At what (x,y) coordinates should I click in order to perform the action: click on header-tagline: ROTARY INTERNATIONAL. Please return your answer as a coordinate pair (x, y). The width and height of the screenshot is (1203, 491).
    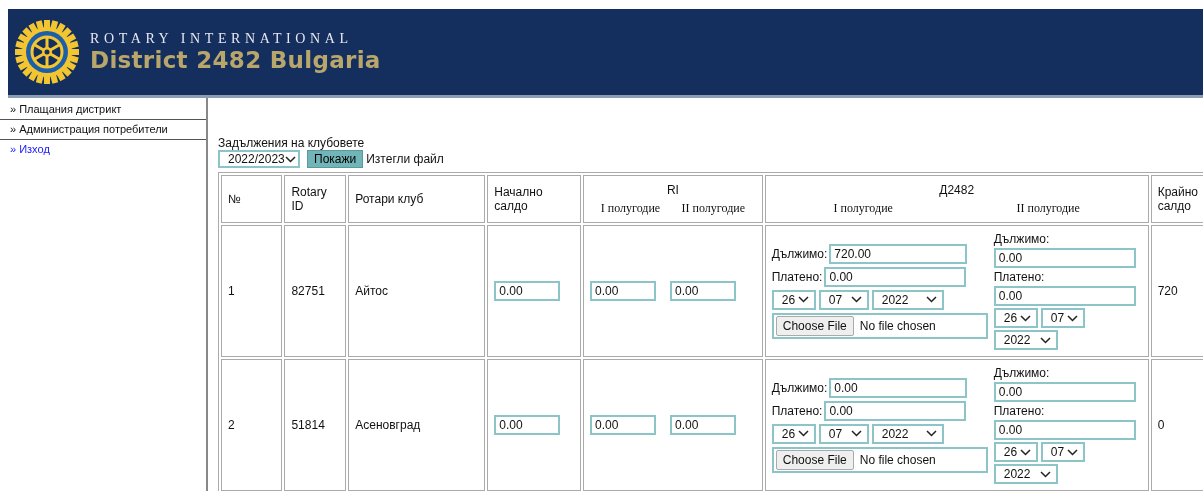
    Looking at the image, I should click on (222, 38).